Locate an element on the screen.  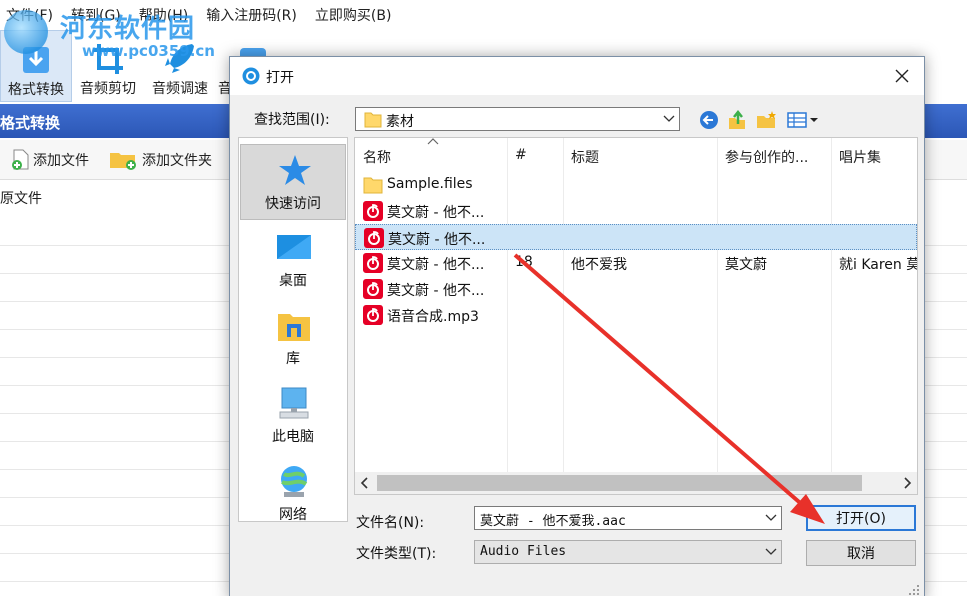
menu-file: 文件(F) is located at coordinates (31, 15).